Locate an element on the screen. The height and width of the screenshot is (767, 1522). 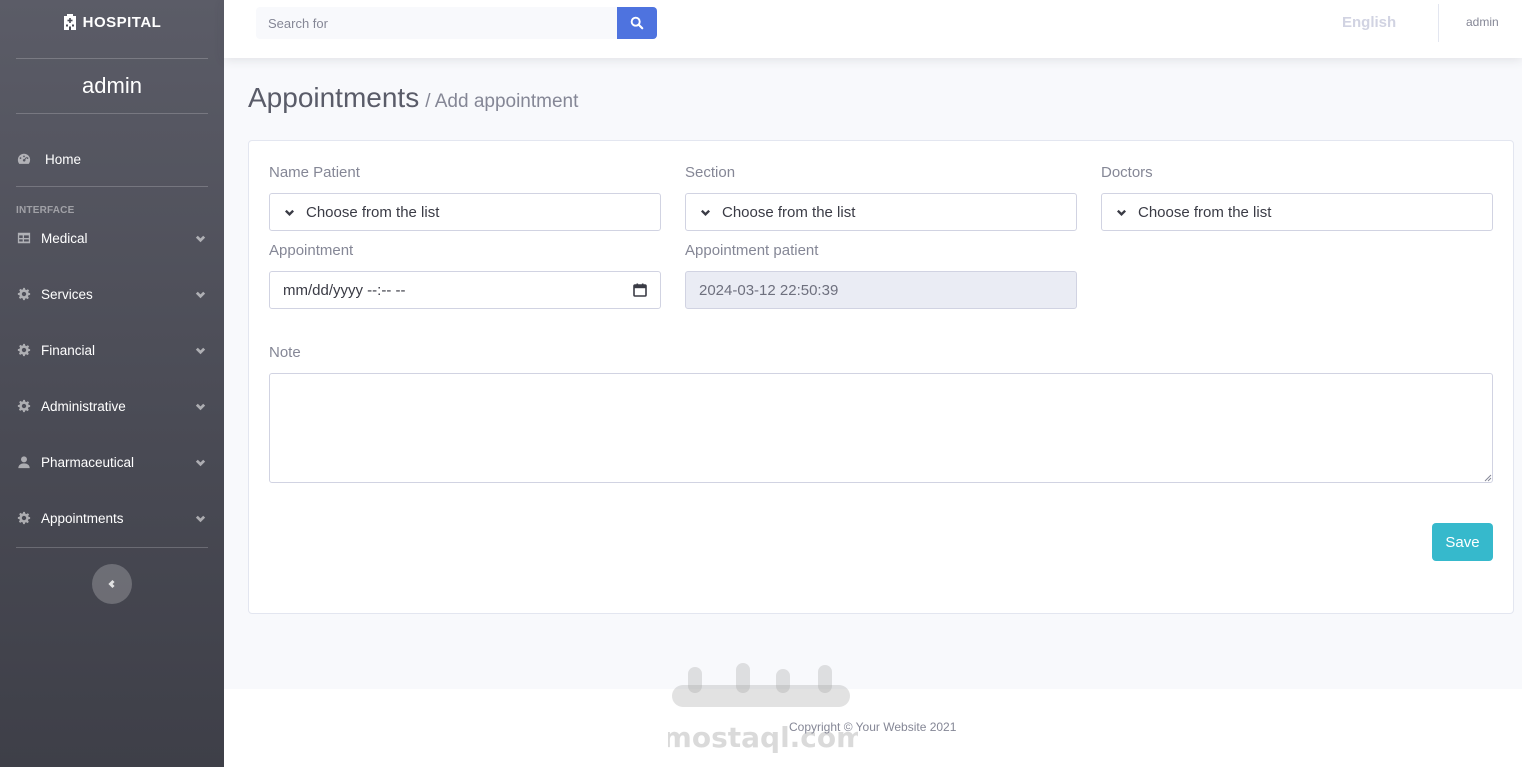
name-patient-label: Name Patient is located at coordinates (314, 172).